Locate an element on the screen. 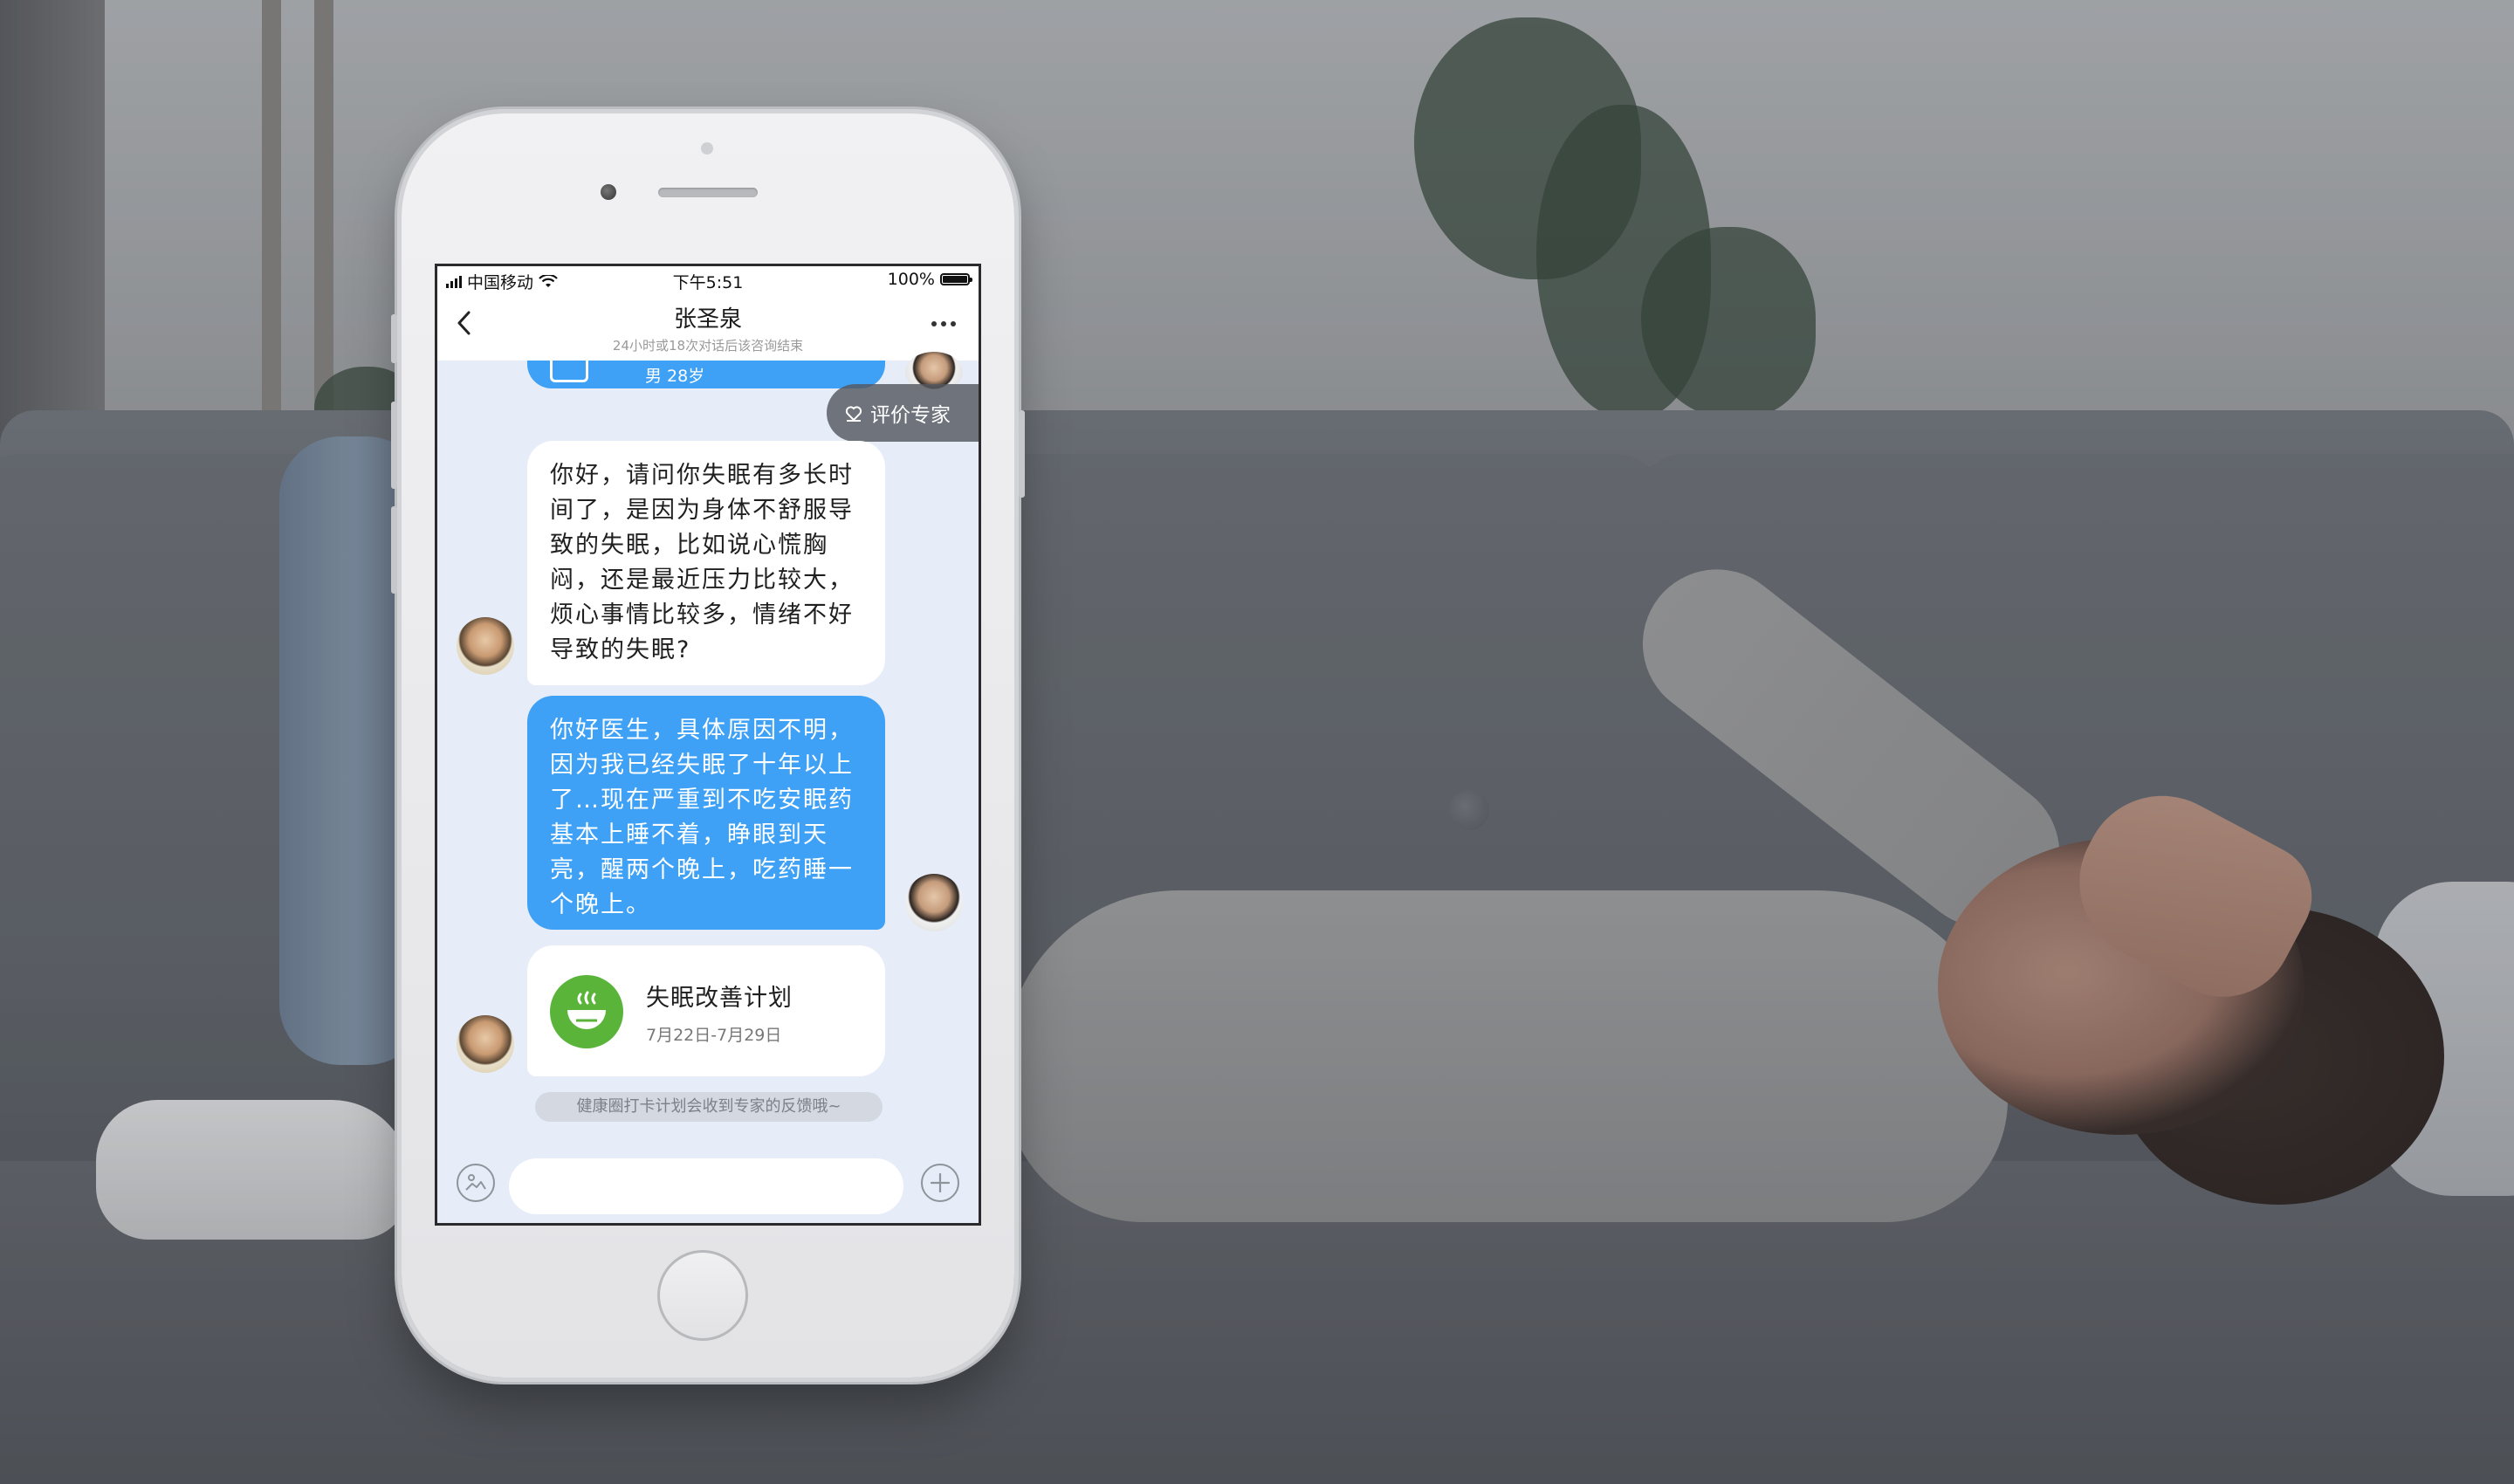 This screenshot has width=2514, height=1484. plus-icon is located at coordinates (940, 1183).